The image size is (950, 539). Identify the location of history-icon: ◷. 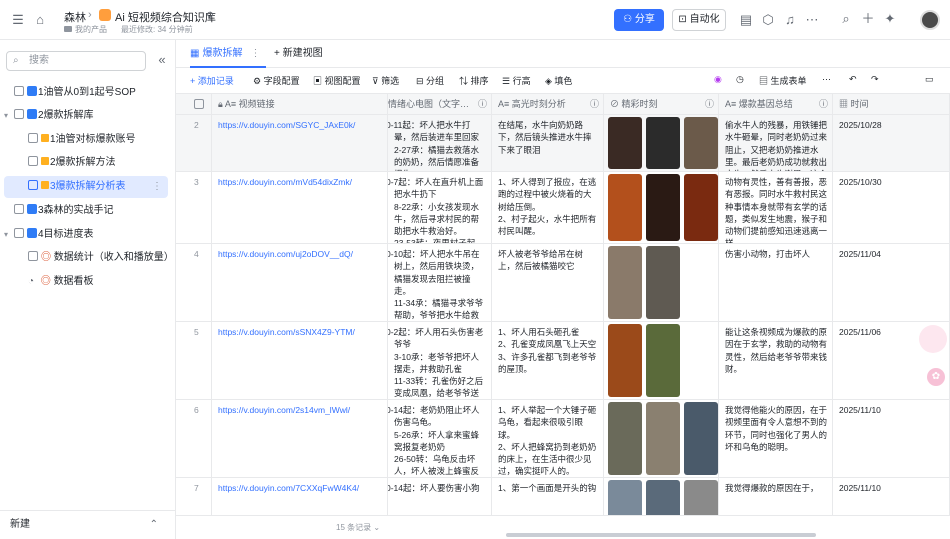
(740, 79).